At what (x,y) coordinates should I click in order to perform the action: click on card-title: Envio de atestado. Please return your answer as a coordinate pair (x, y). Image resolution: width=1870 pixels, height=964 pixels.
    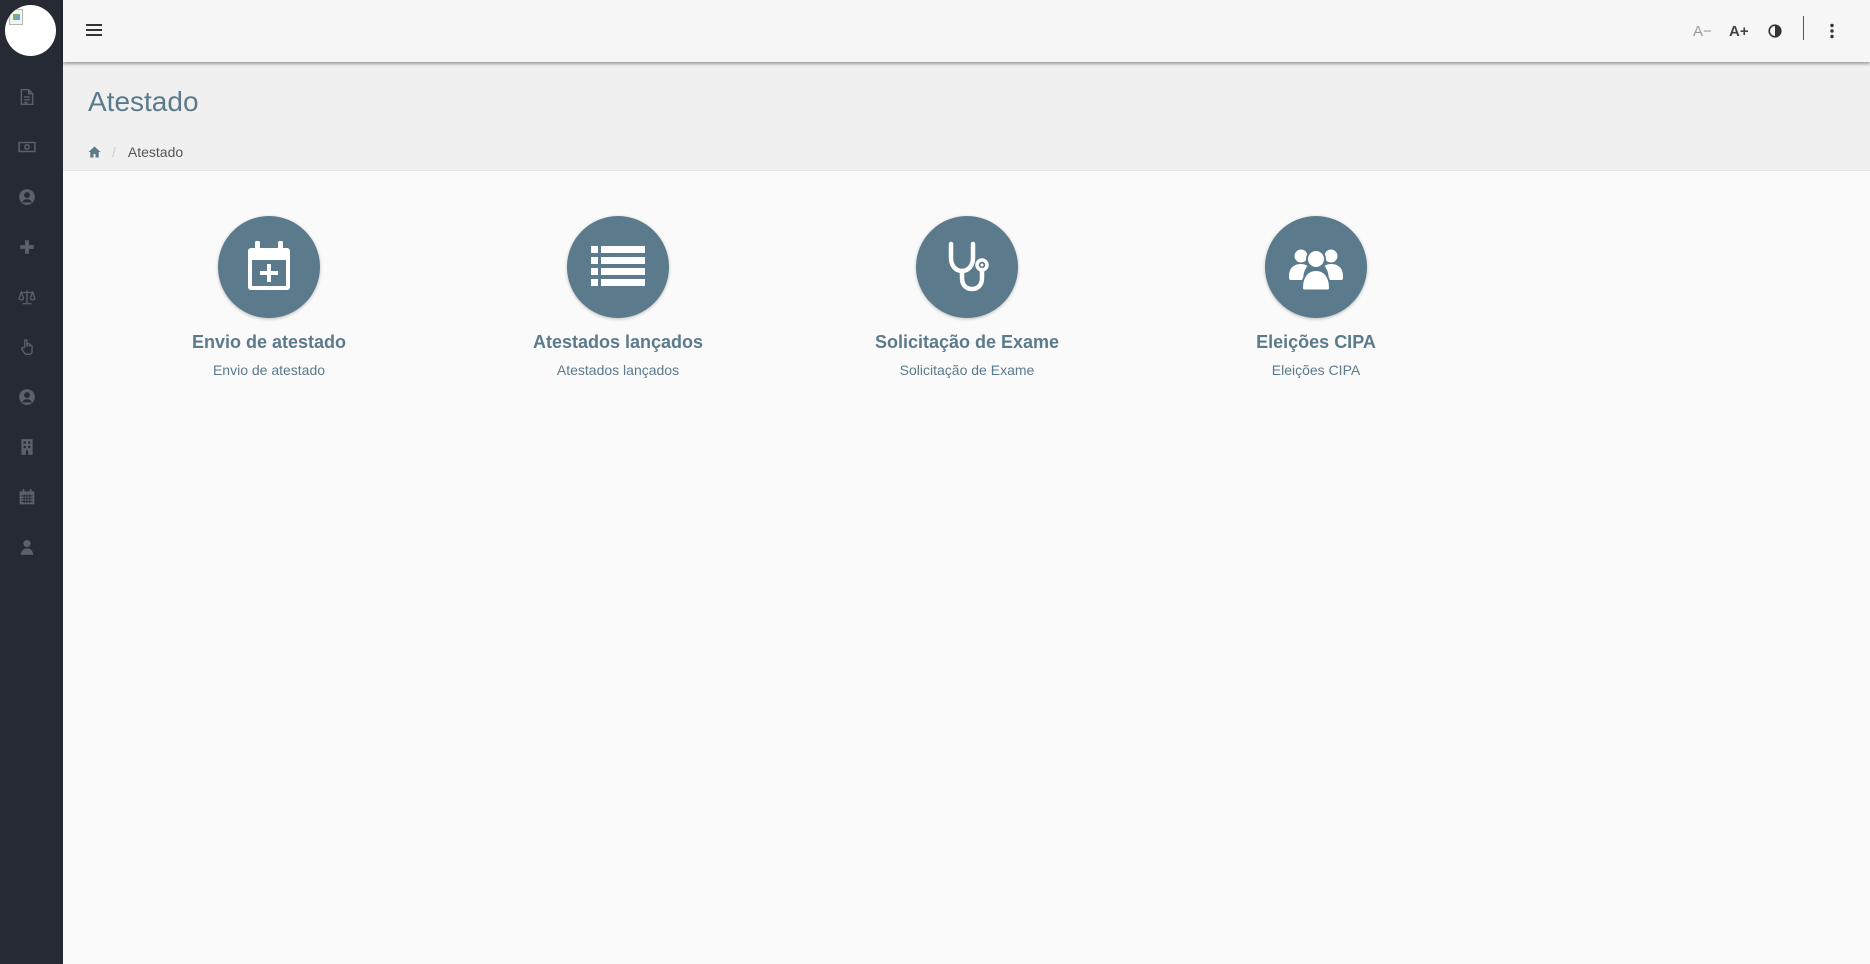
    Looking at the image, I should click on (269, 342).